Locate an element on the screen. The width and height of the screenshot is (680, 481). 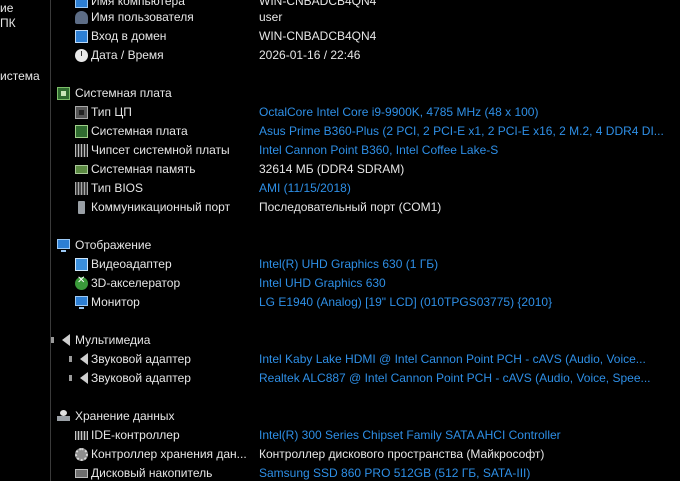
row-label: Дисковый накопитель is located at coordinates (152, 473).